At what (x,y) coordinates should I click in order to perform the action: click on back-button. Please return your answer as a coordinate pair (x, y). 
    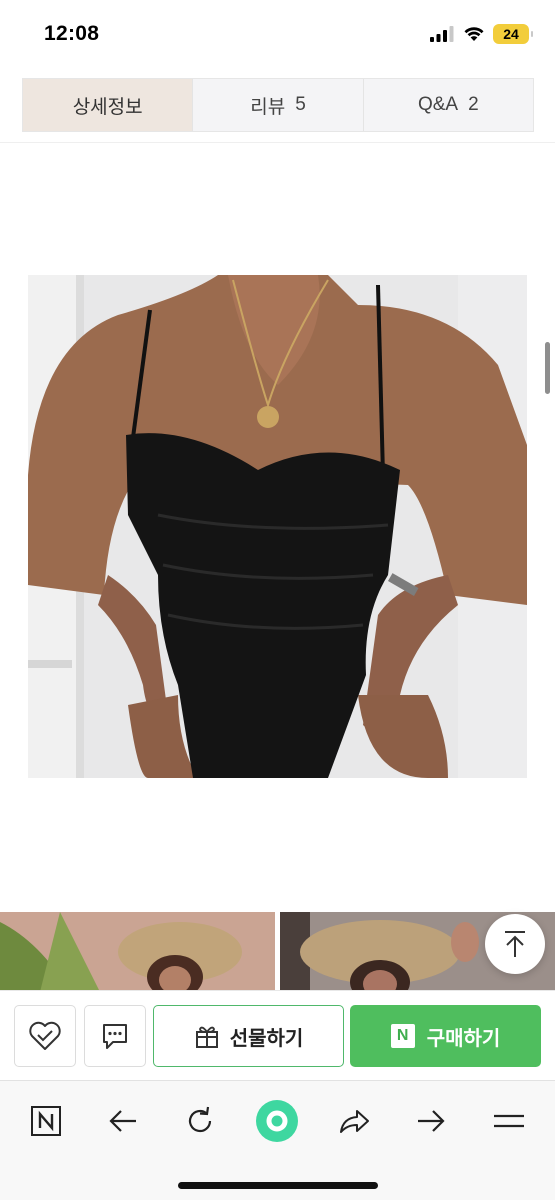
    Looking at the image, I should click on (123, 1121).